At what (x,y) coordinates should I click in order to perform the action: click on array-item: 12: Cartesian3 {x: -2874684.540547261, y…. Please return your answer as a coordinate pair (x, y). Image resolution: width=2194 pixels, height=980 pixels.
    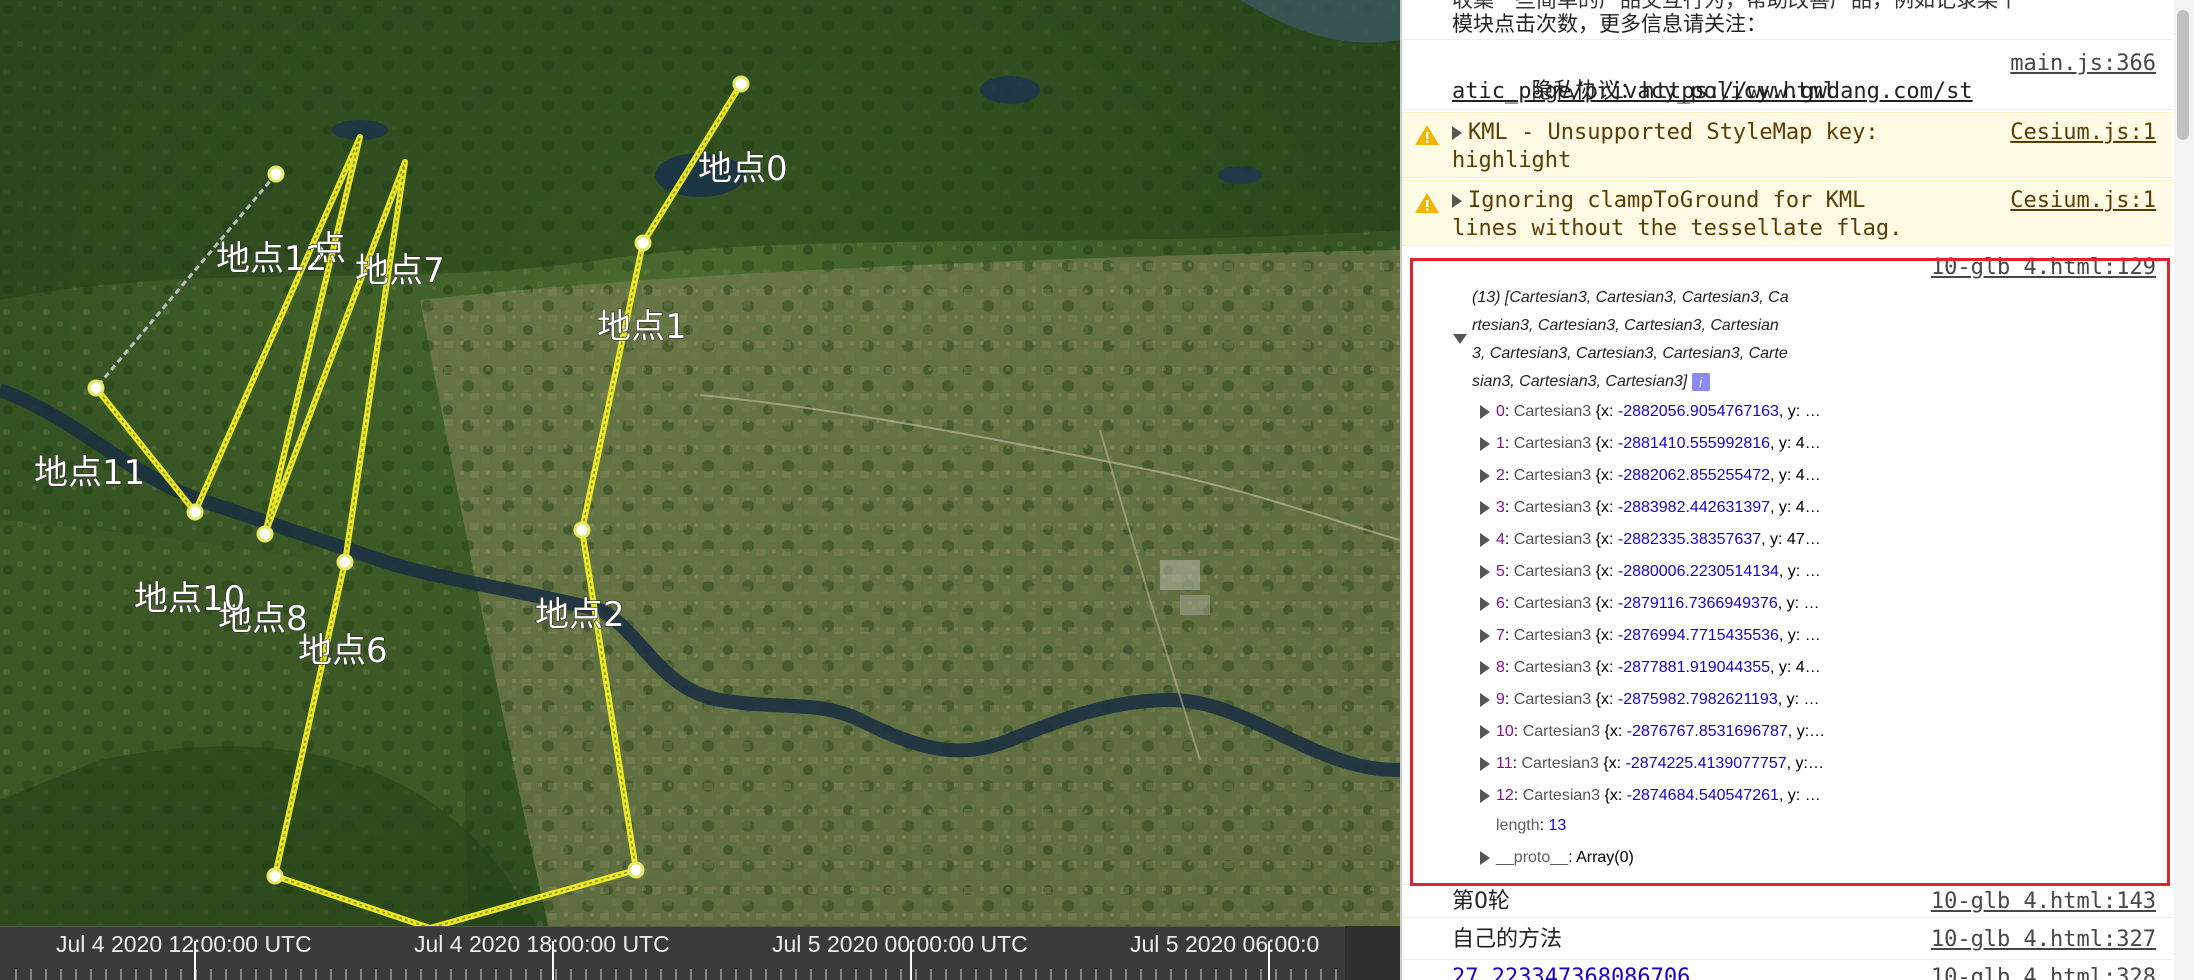
    Looking at the image, I should click on (1825, 796).